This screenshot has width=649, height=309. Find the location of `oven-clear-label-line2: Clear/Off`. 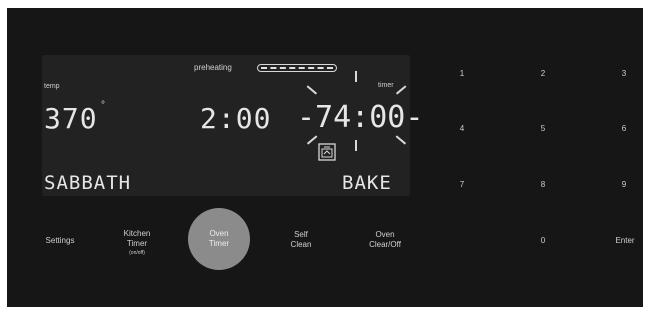

oven-clear-label-line2: Clear/Off is located at coordinates (385, 244).